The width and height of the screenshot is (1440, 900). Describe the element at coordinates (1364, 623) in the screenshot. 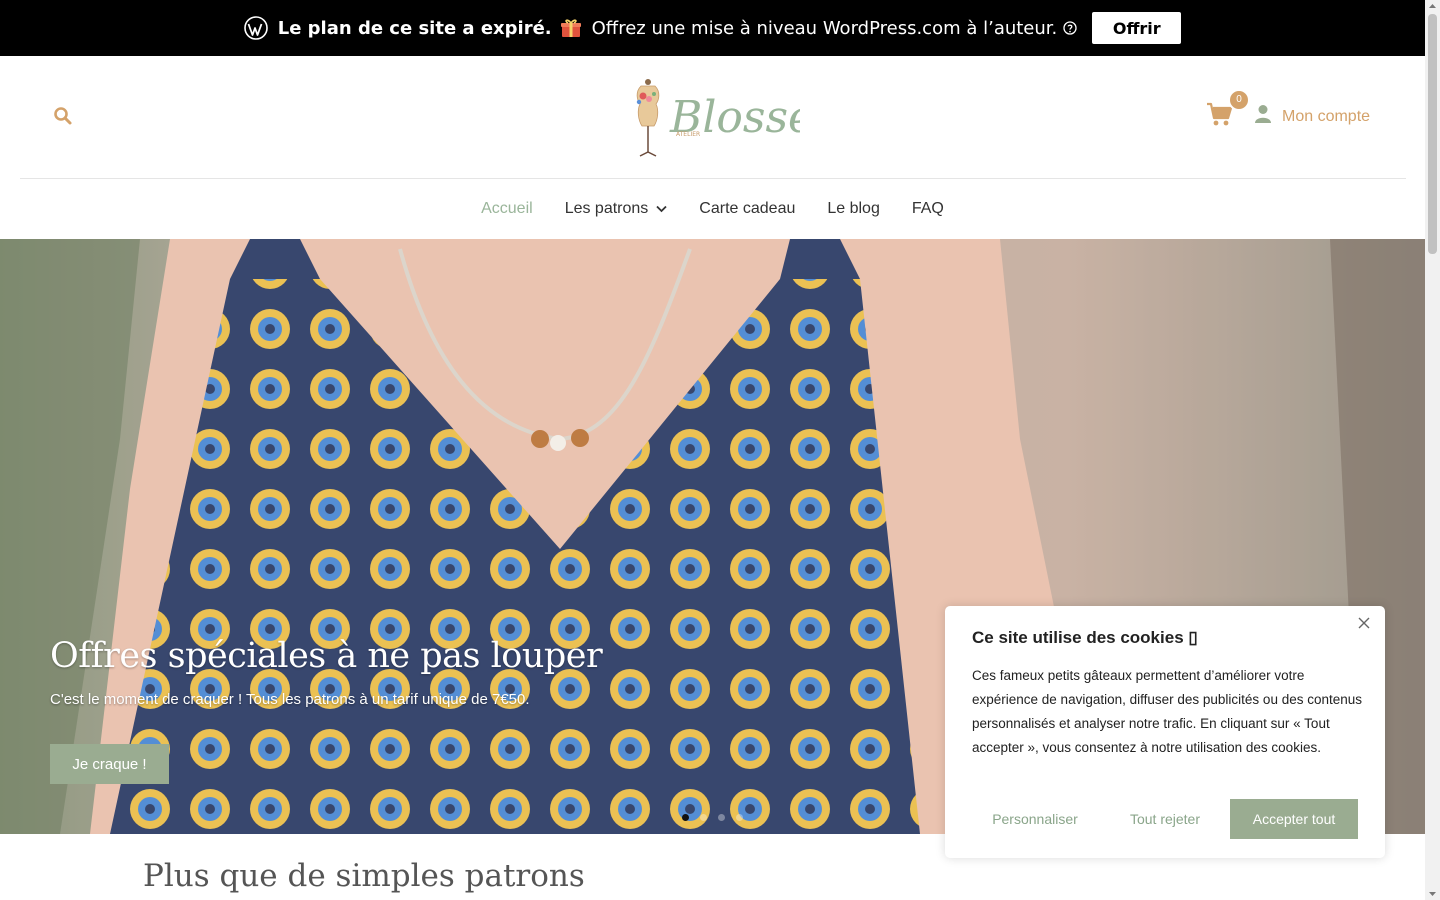

I see `close-icon` at that location.